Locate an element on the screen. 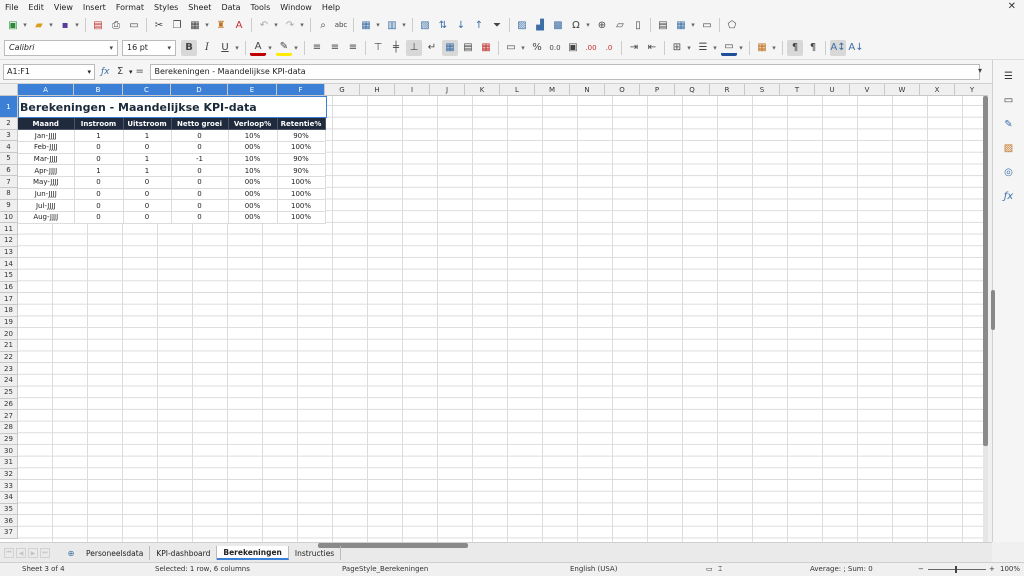 The width and height of the screenshot is (1024, 576). open-dropdown-icon: ▾ is located at coordinates (51, 25).